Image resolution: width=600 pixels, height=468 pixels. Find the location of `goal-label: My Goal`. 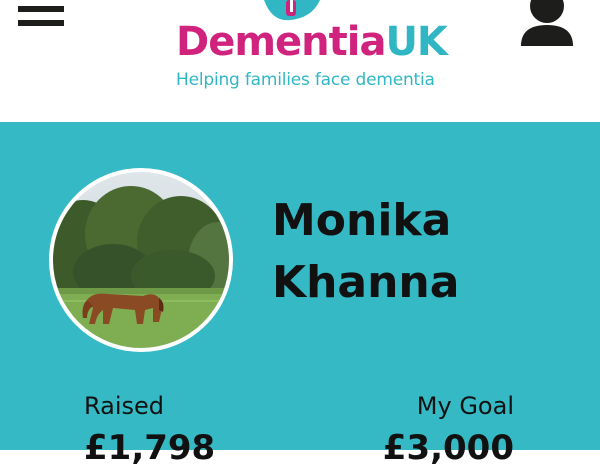

goal-label: My Goal is located at coordinates (465, 406).